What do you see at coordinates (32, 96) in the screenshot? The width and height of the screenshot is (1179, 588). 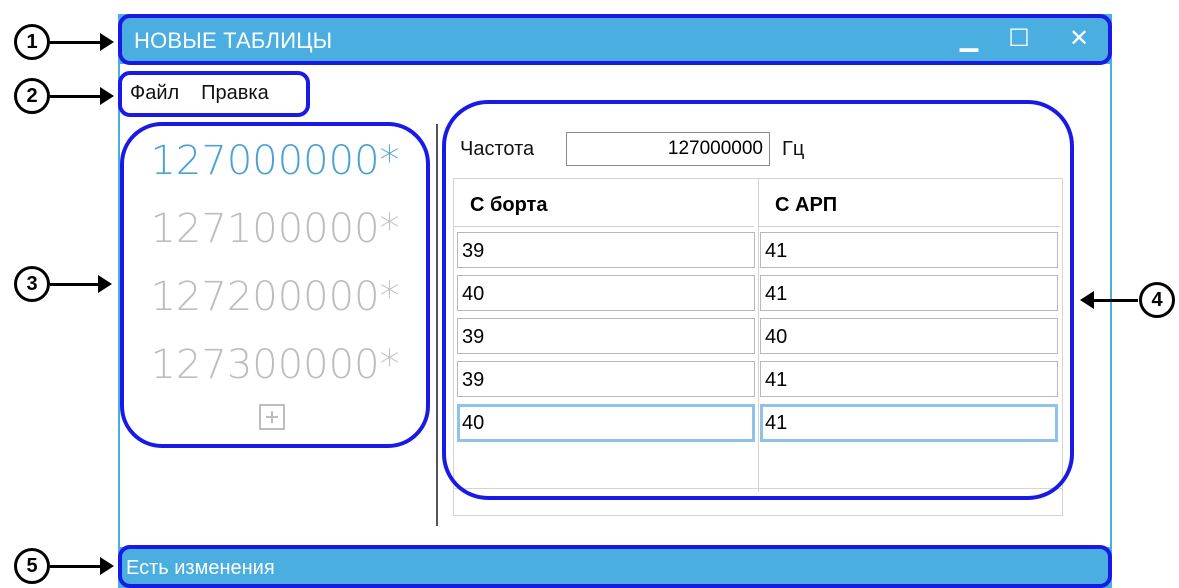 I see `callout-number: 2` at bounding box center [32, 96].